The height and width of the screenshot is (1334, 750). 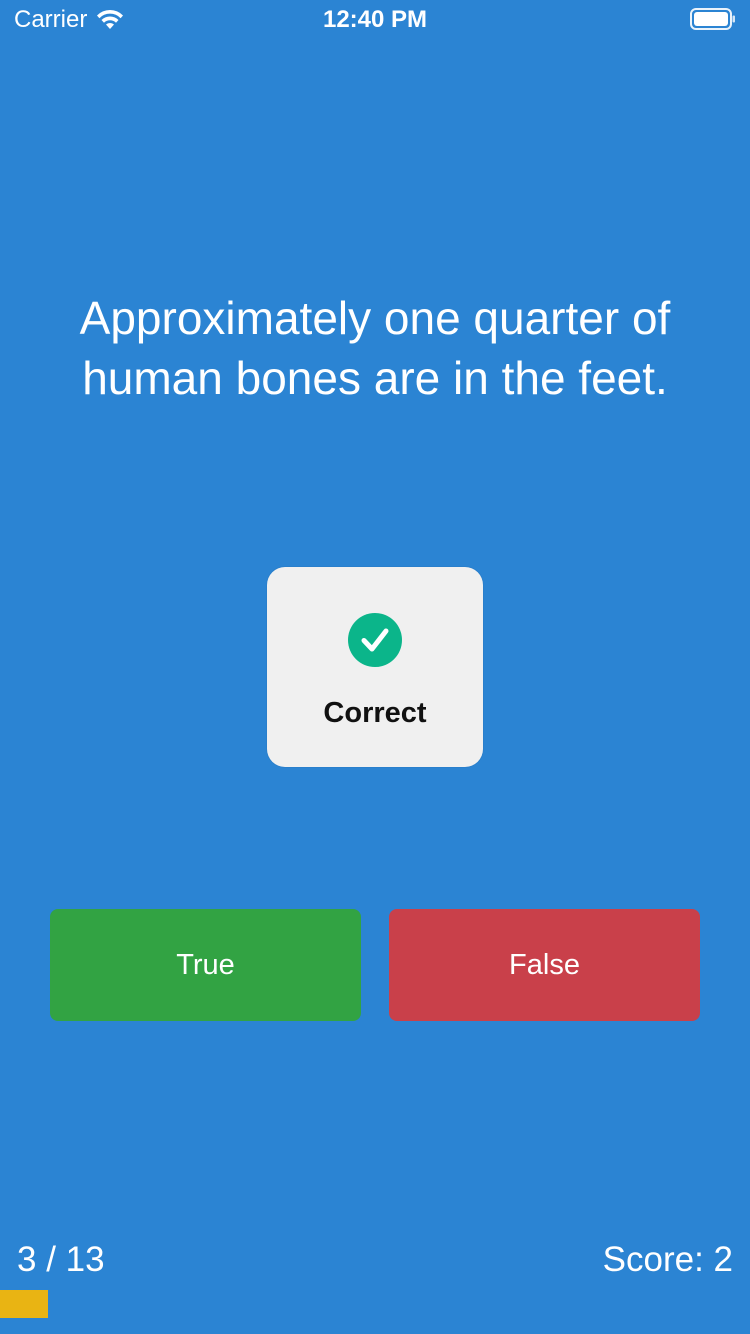 What do you see at coordinates (375, 713) in the screenshot?
I see `feedback-label: Correct` at bounding box center [375, 713].